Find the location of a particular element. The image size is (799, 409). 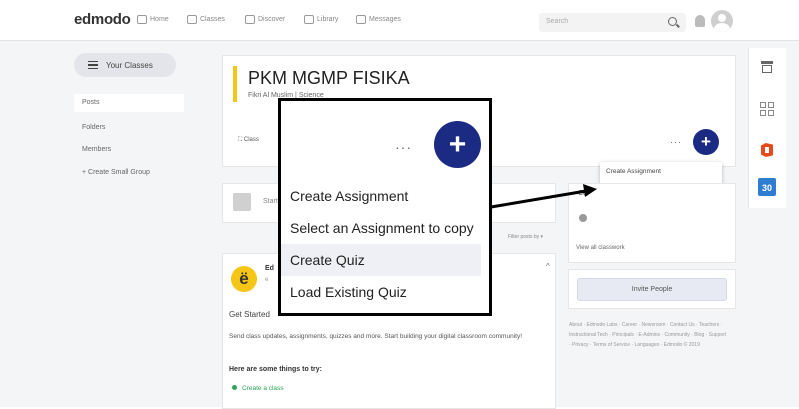

your-classes-label: Your Classes is located at coordinates (129, 65).